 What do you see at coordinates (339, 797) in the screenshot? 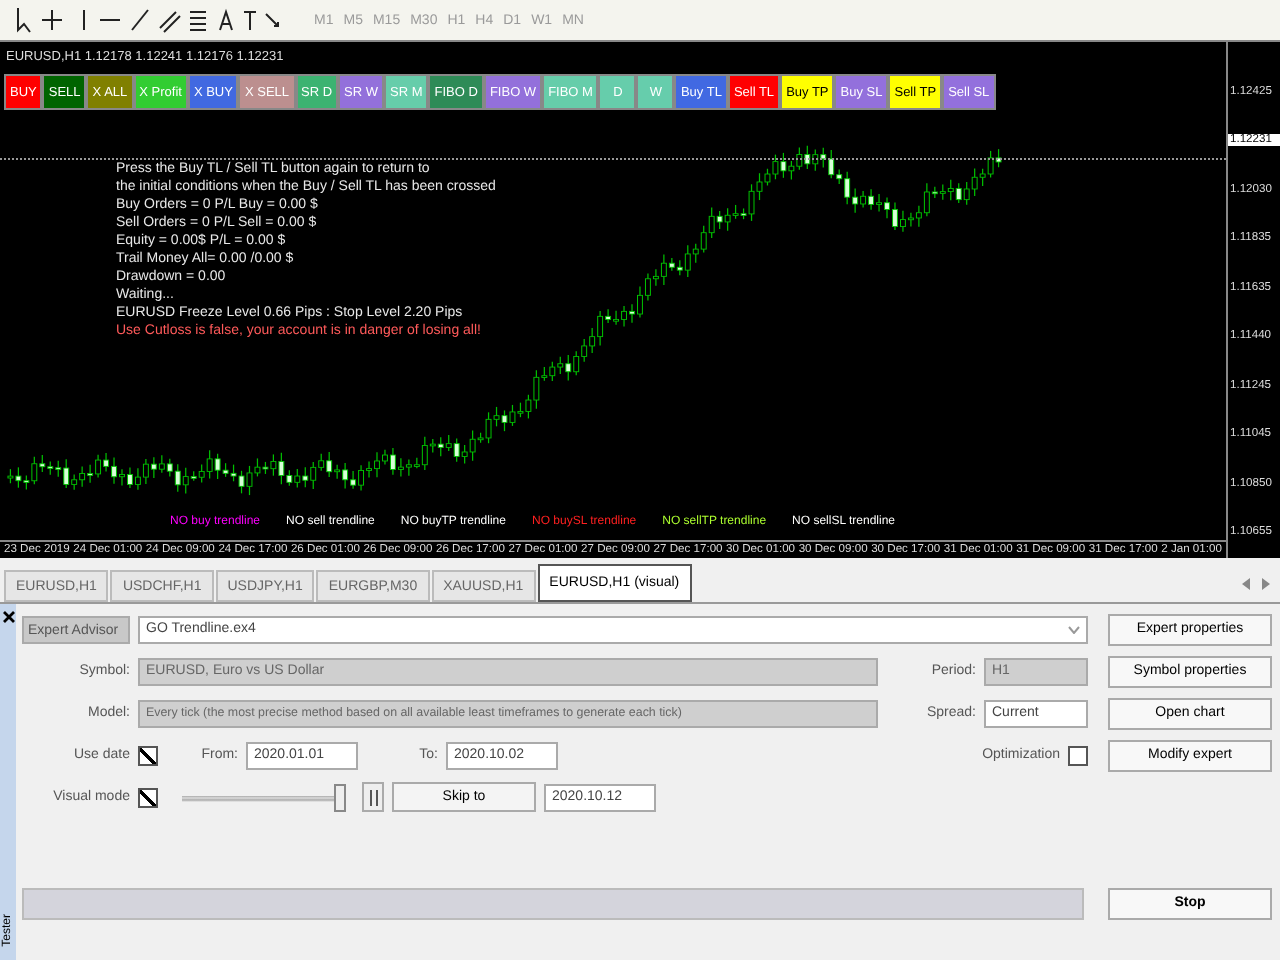
I see `slider-thumb` at bounding box center [339, 797].